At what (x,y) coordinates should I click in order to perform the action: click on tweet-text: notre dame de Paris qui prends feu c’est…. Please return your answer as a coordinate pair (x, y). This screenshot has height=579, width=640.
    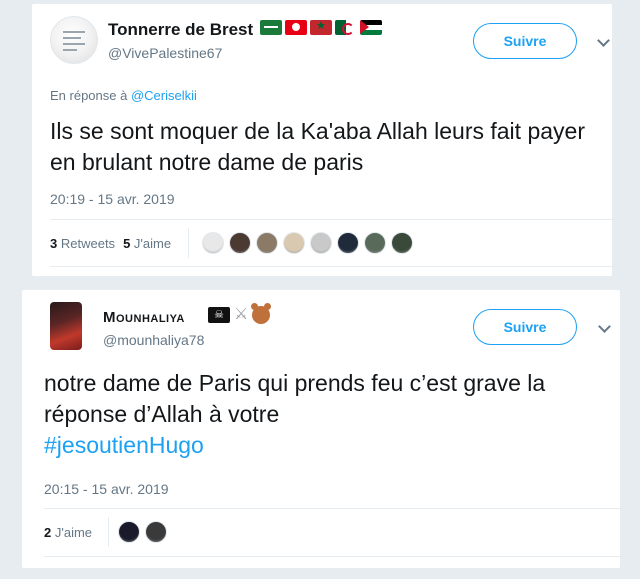
    Looking at the image, I should click on (314, 414).